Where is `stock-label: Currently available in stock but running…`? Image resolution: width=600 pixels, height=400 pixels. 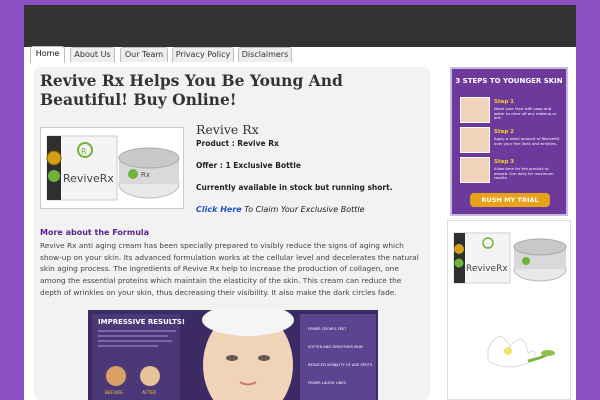 stock-label: Currently available in stock but running… is located at coordinates (294, 187).